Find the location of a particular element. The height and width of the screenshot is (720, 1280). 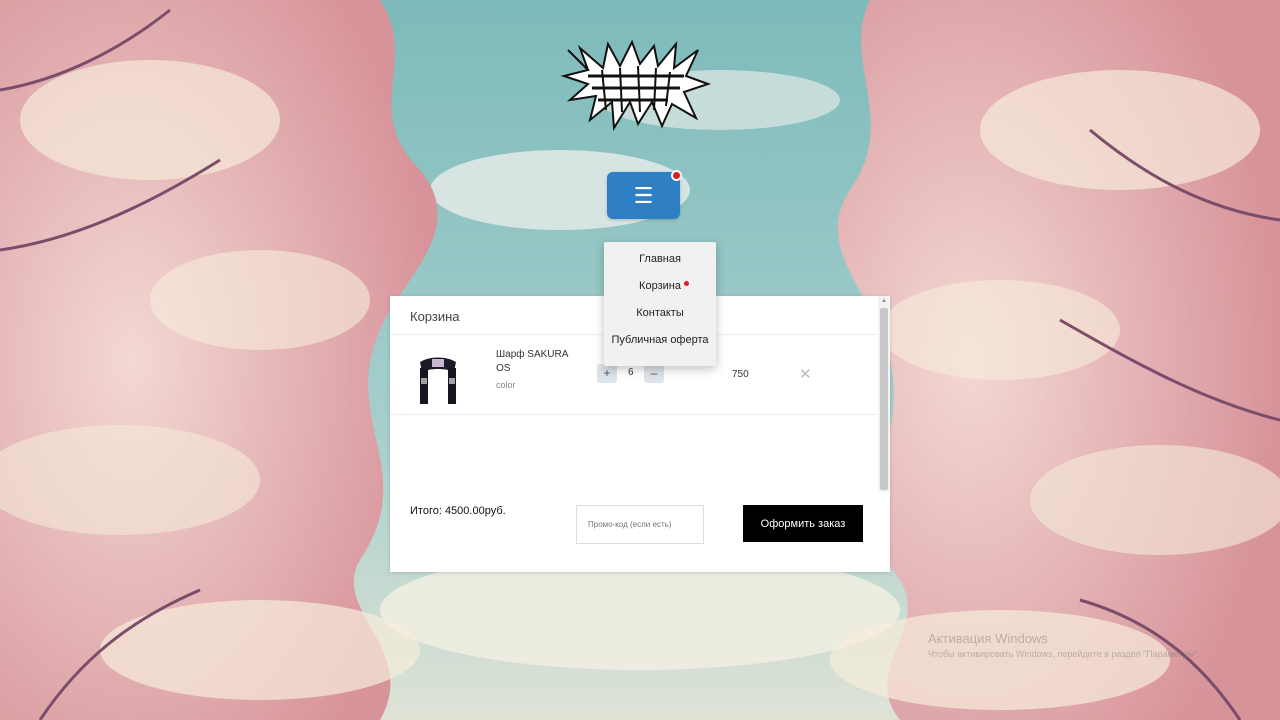

product-option: color is located at coordinates (506, 385).